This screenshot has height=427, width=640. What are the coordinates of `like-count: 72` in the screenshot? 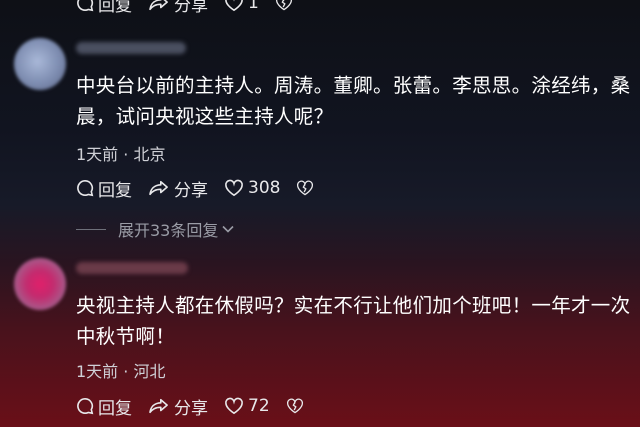 It's located at (259, 406).